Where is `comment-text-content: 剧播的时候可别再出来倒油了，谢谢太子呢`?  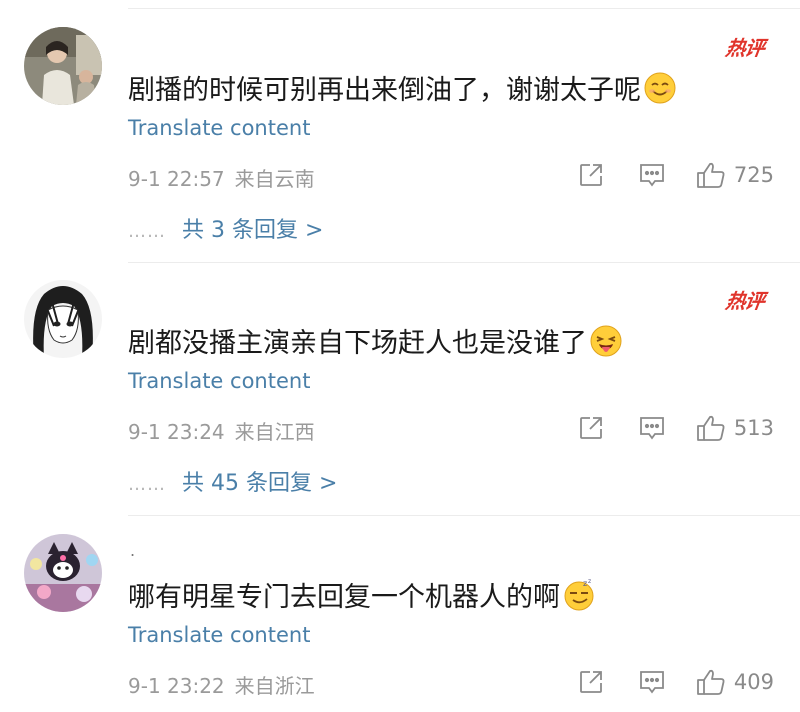 comment-text-content: 剧播的时候可别再出来倒油了，谢谢太子呢 is located at coordinates (384, 90).